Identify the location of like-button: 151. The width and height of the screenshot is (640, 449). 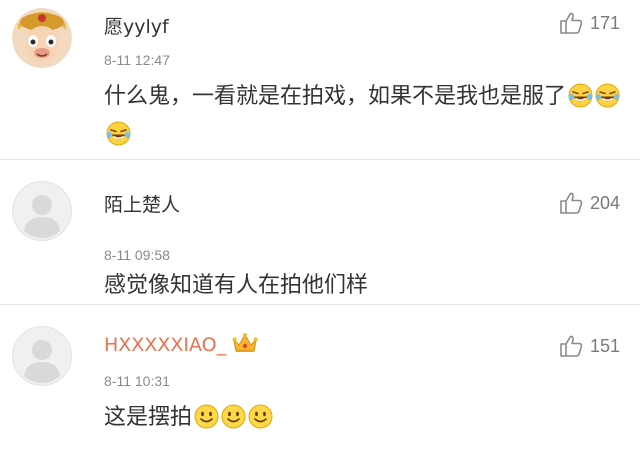
(589, 346).